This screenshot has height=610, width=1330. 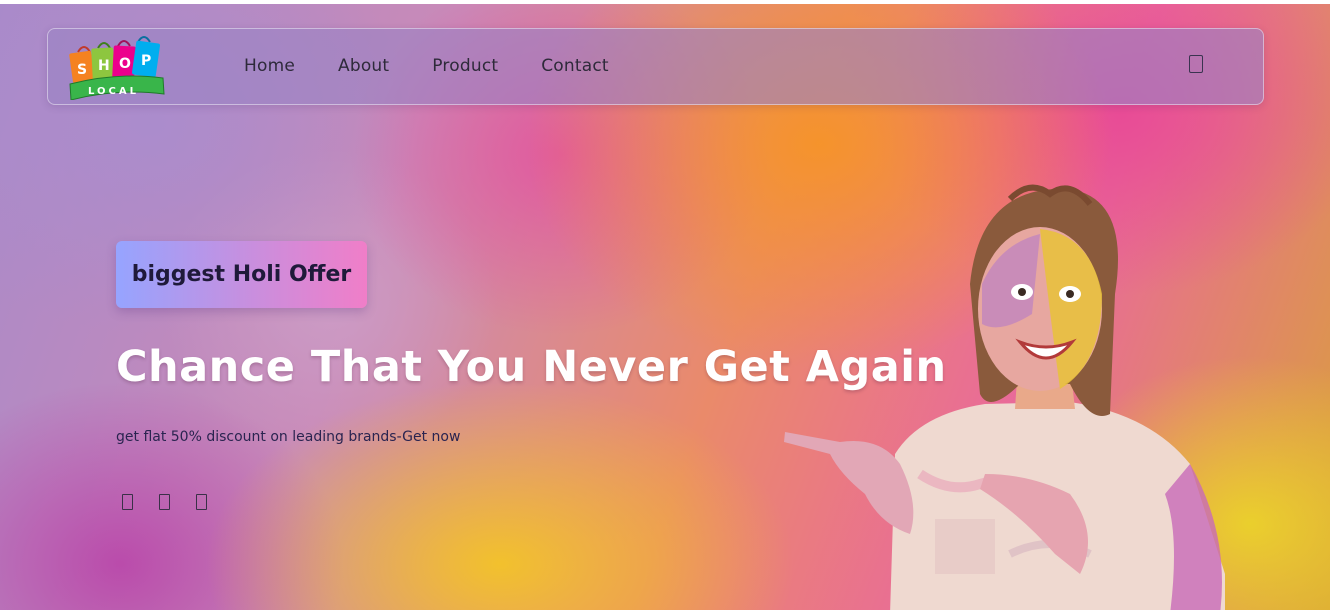 What do you see at coordinates (201, 502) in the screenshot?
I see `twitter-icon` at bounding box center [201, 502].